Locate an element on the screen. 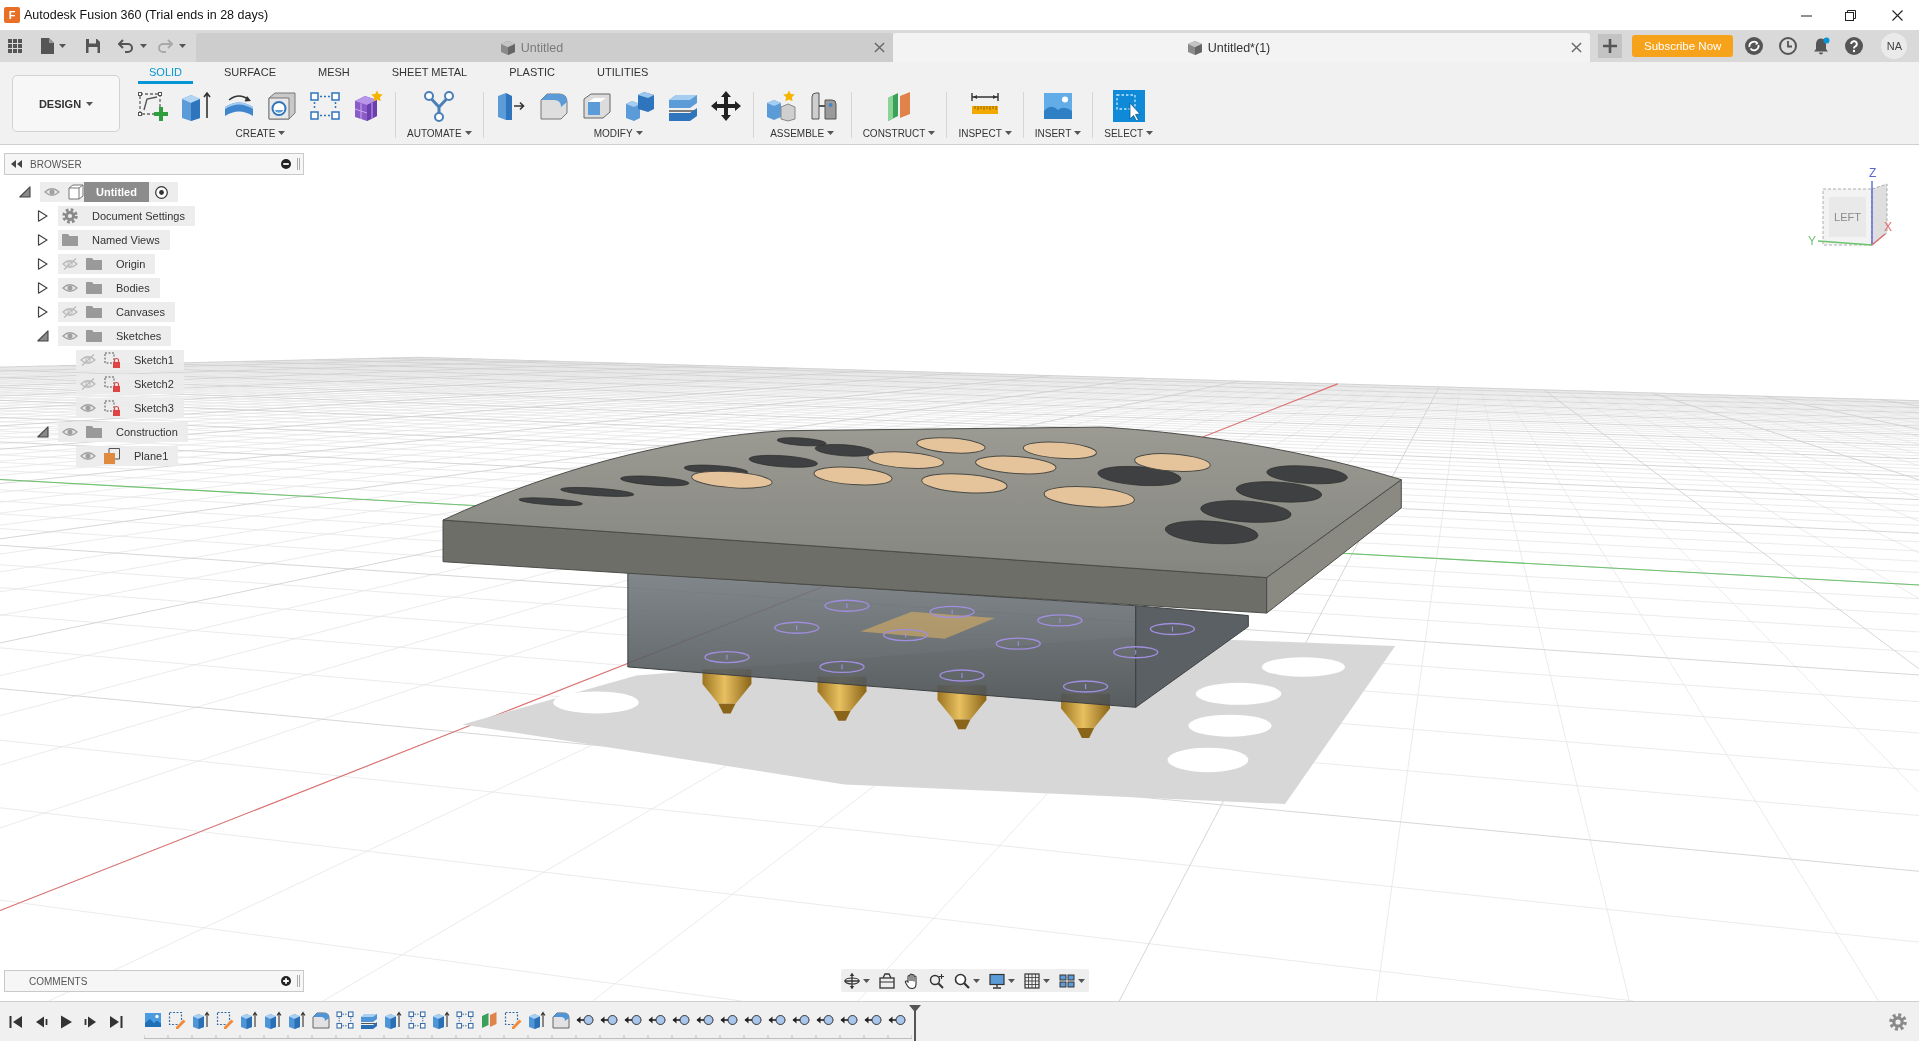 The height and width of the screenshot is (1041, 1919). cube-star-icon is located at coordinates (368, 106).